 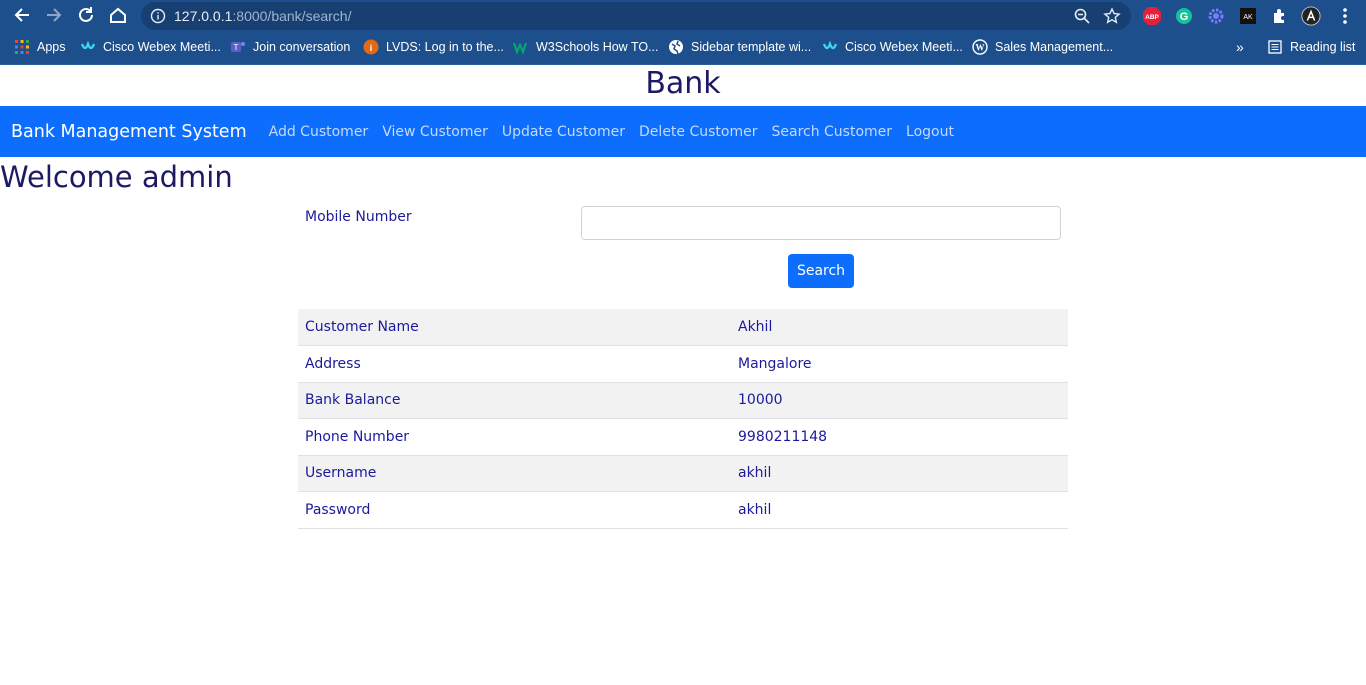 I want to click on teams-icon: T, so click(x=238, y=47).